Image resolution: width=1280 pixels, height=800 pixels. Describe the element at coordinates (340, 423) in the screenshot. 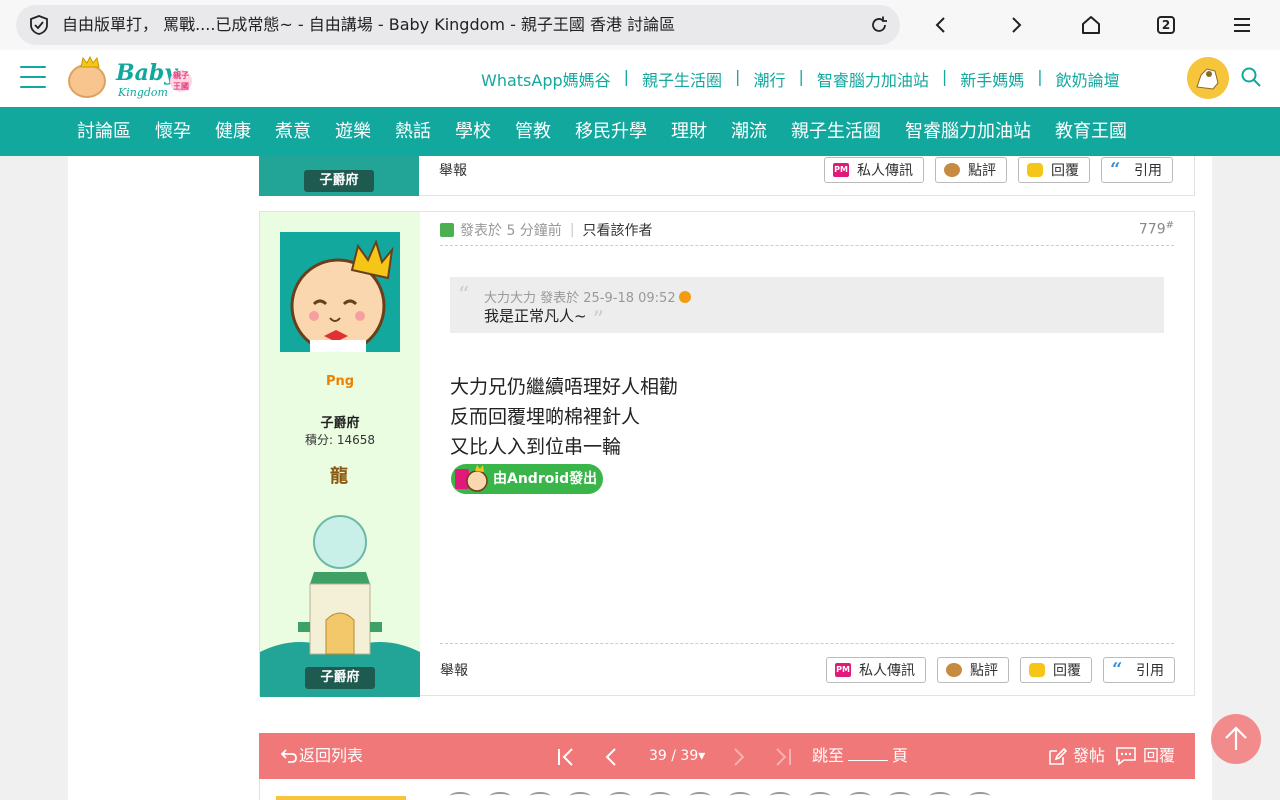

I see `author-rank: 子爵府` at that location.